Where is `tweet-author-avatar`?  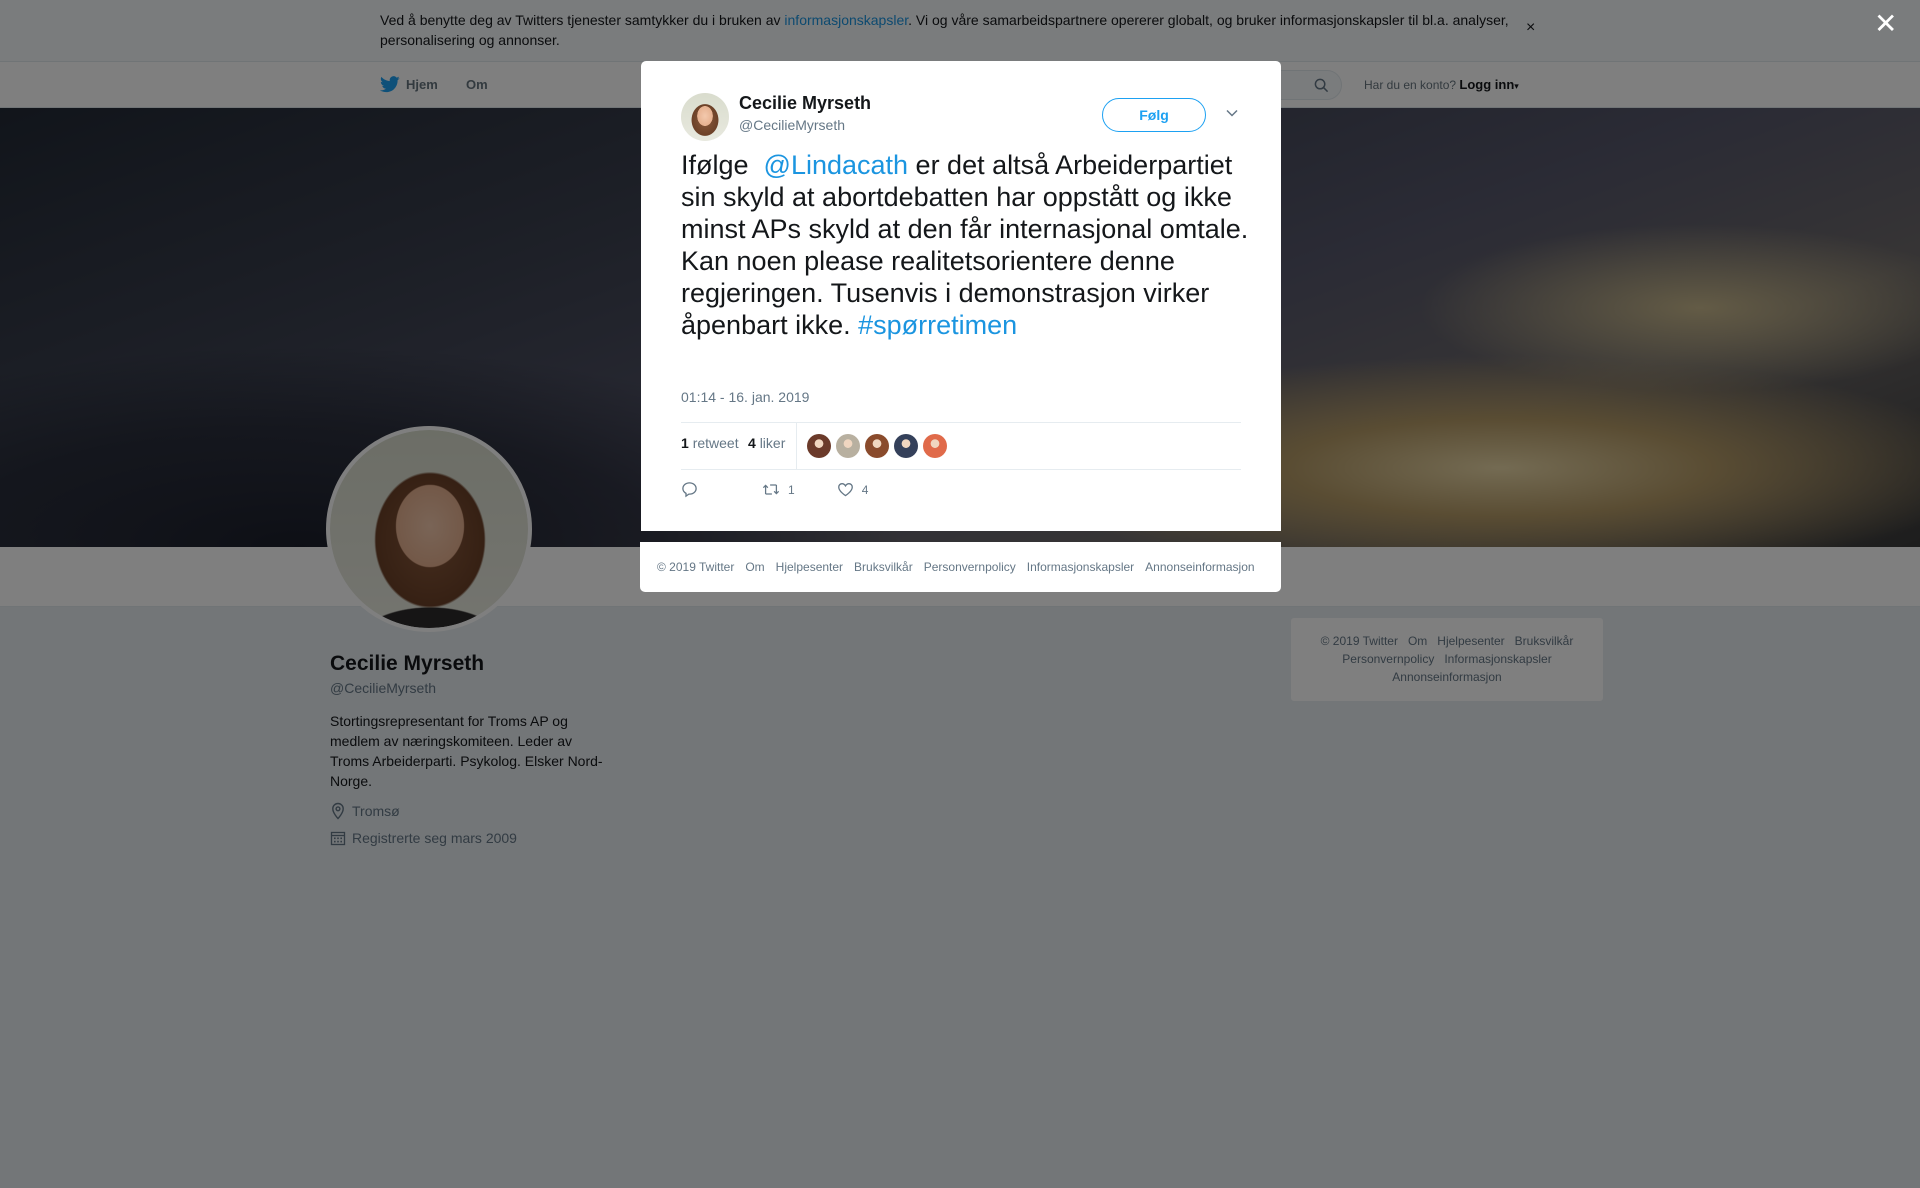 tweet-author-avatar is located at coordinates (705, 117).